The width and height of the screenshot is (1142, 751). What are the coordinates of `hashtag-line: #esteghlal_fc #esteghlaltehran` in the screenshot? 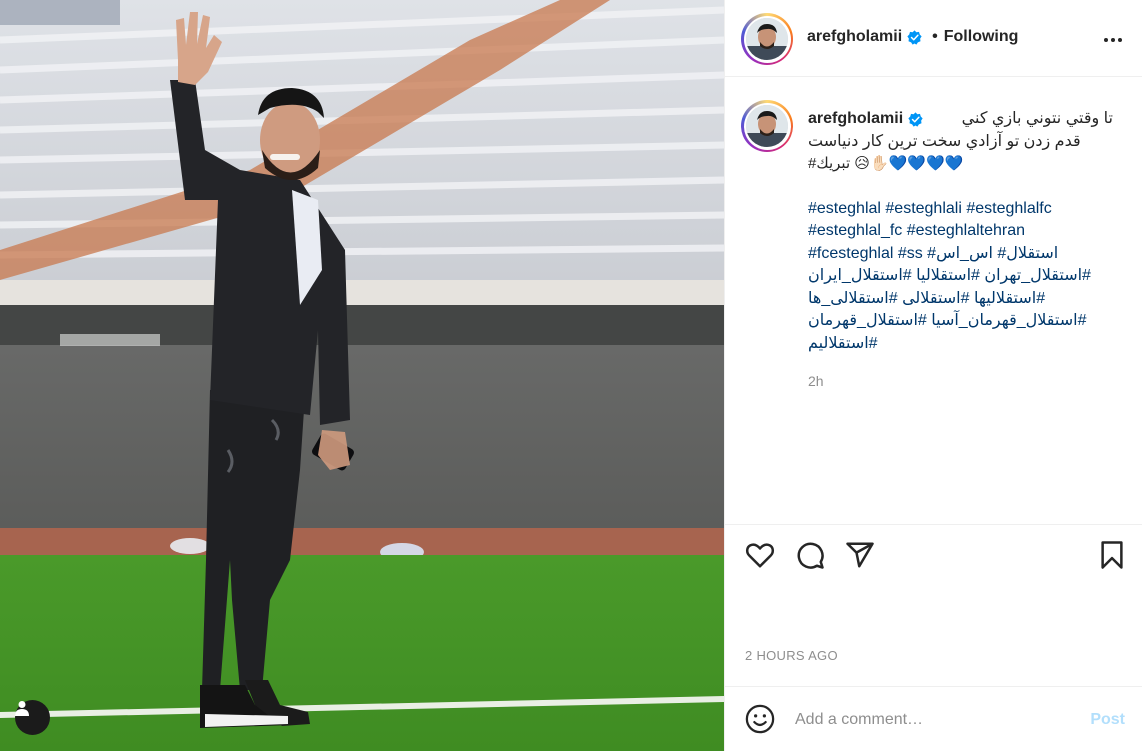 It's located at (958, 231).